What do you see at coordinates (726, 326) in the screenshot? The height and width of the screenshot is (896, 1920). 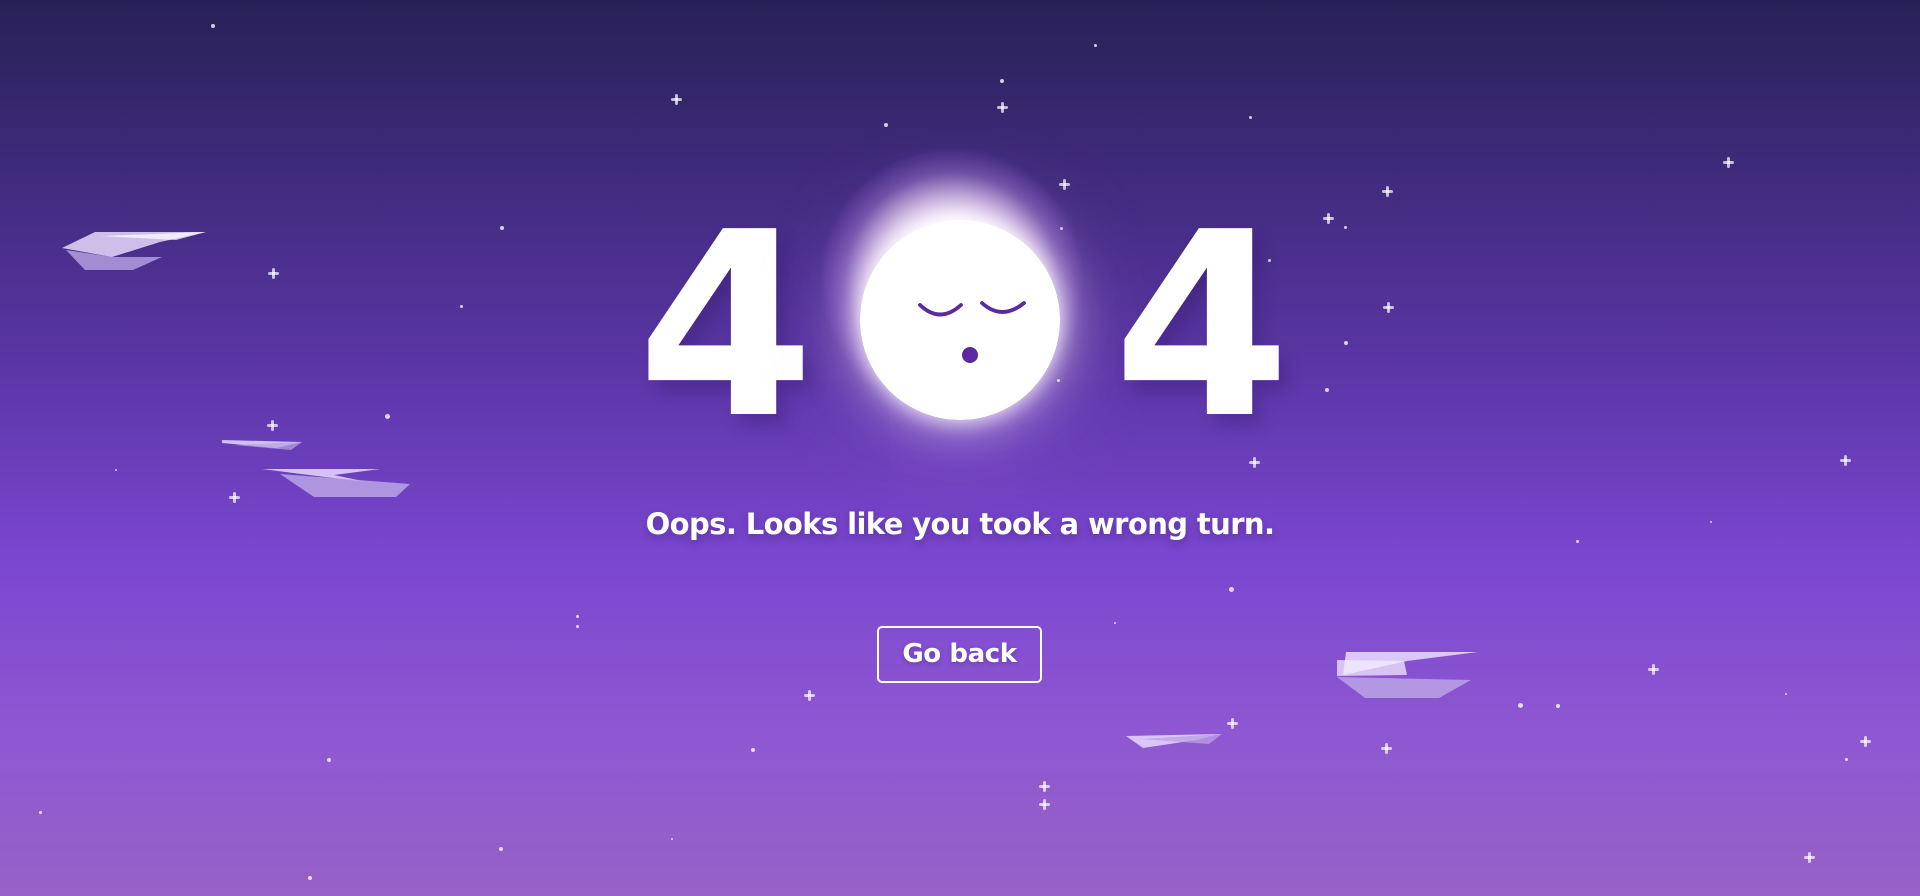 I see `error-code-left-digit: 4` at bounding box center [726, 326].